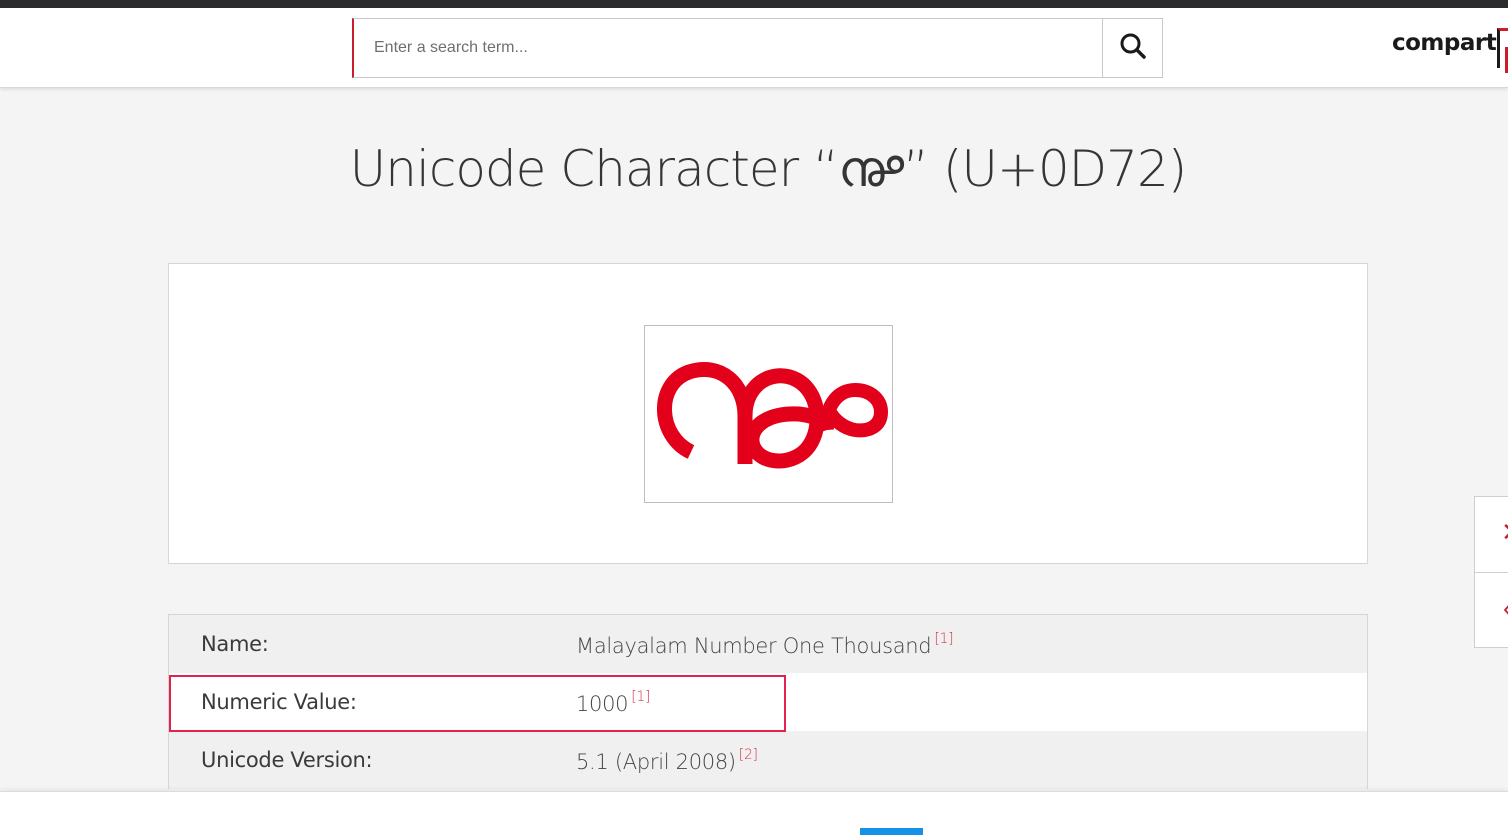 The image size is (1508, 835). Describe the element at coordinates (1505, 608) in the screenshot. I see `share-icon: ‹` at that location.